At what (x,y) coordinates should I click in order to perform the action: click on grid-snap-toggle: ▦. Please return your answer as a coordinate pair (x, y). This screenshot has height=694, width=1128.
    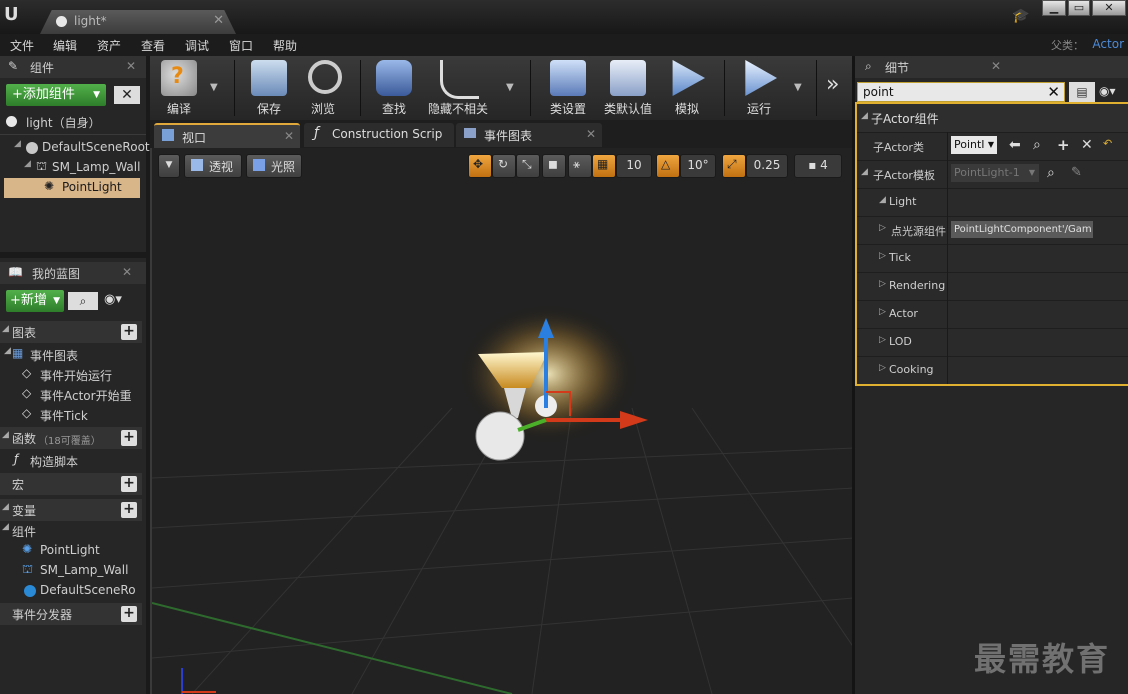
    Looking at the image, I should click on (604, 166).